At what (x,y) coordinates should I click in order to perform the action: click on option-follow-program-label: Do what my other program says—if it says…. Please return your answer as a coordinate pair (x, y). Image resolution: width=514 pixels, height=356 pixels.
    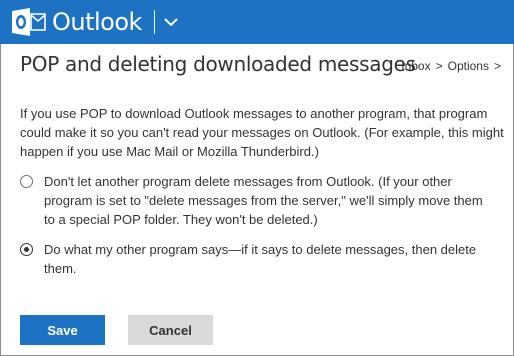
    Looking at the image, I should click on (269, 259).